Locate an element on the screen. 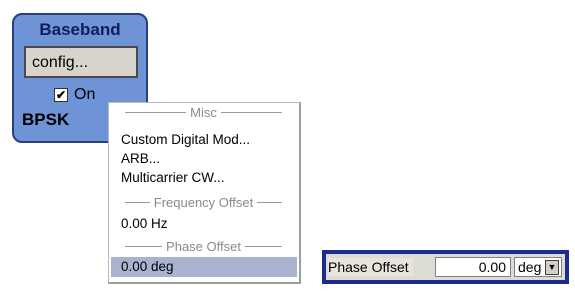 The height and width of the screenshot is (293, 575). misc-separator: Misc is located at coordinates (203, 112).